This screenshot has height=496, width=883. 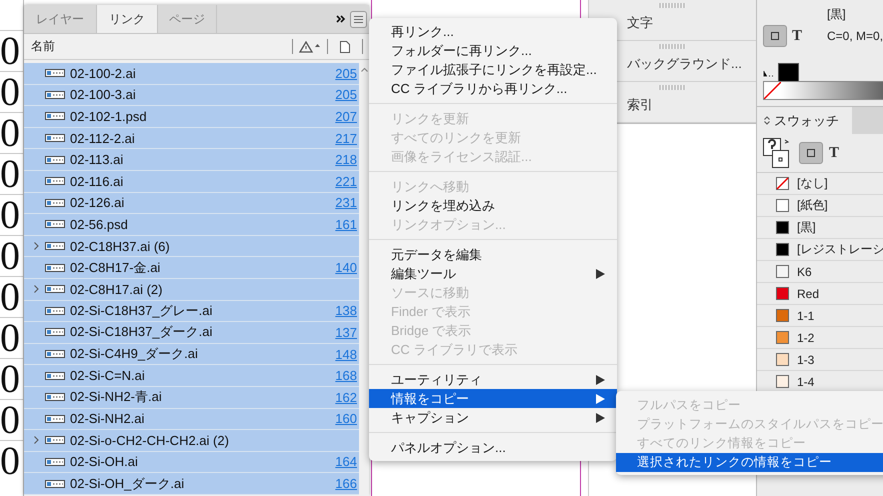 What do you see at coordinates (493, 254) in the screenshot?
I see `menu-item: 元データを編集` at bounding box center [493, 254].